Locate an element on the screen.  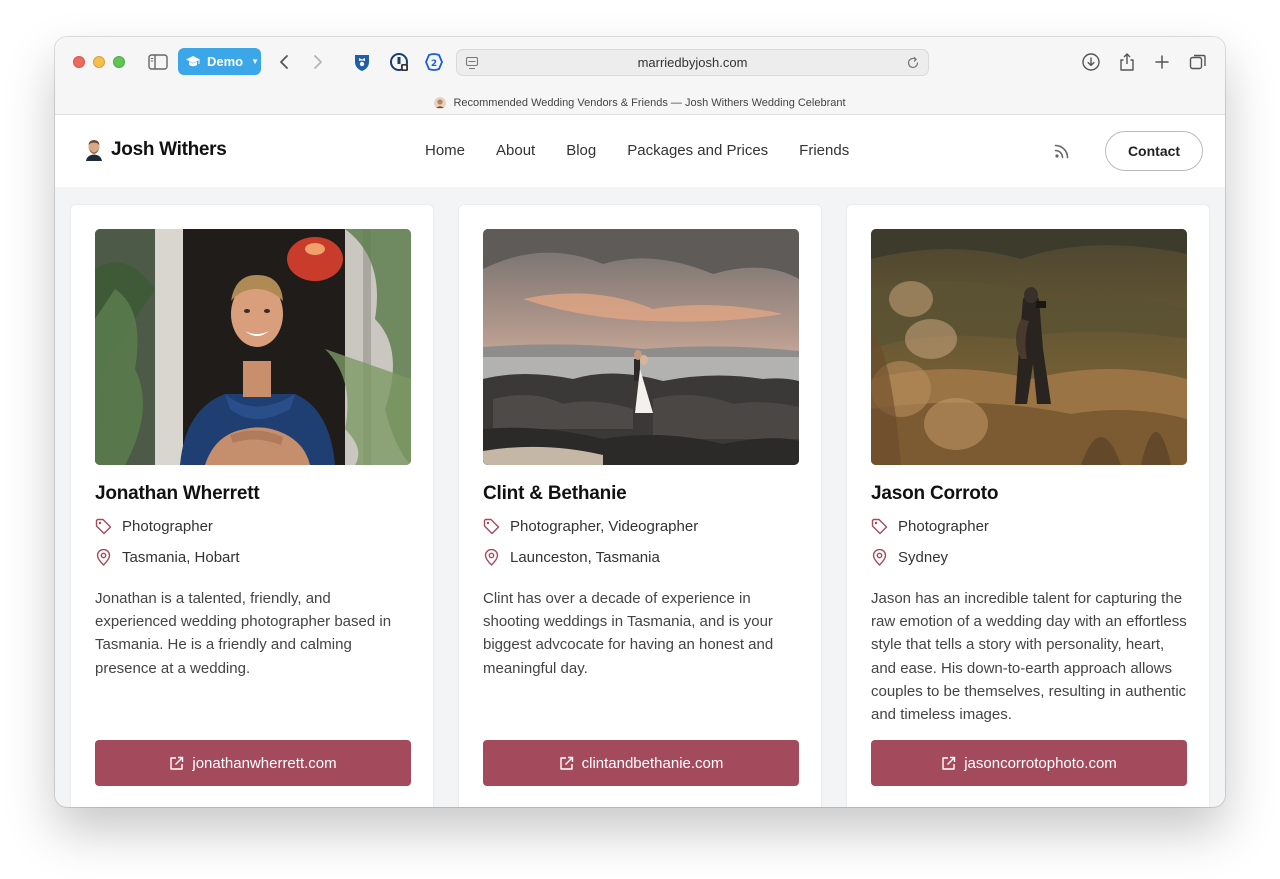
vendor-website-button: jonathanwherrett.com is located at coordinates (253, 763).